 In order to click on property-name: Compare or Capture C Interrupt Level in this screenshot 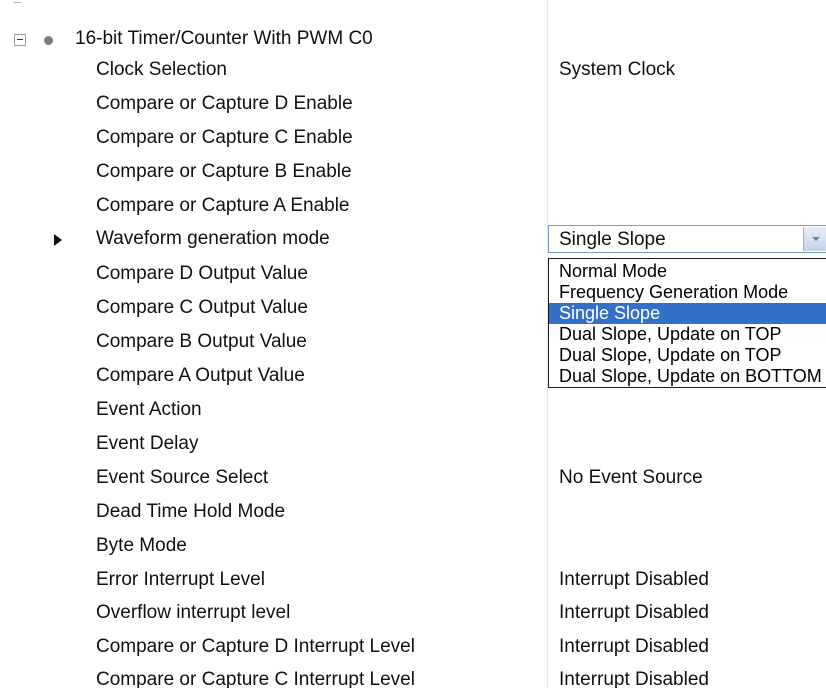, I will do `click(255, 678)`.